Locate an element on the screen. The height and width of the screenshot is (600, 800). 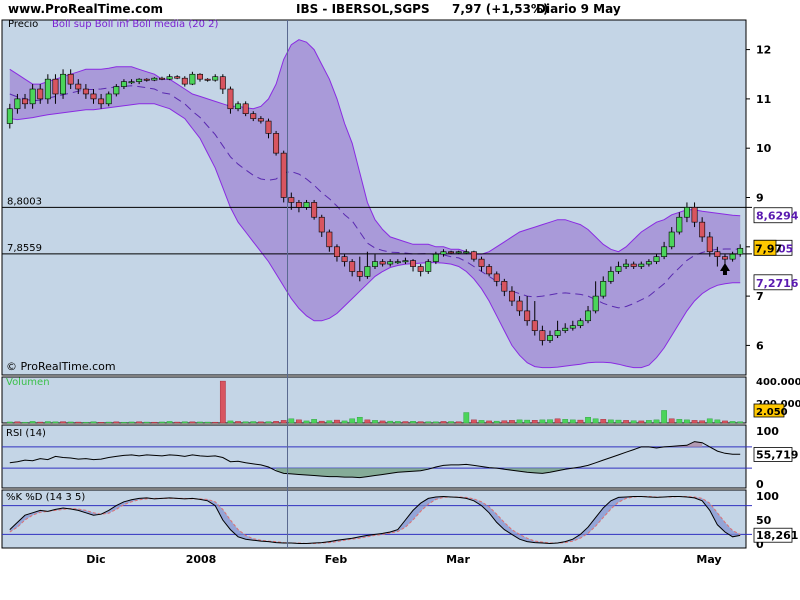
rsi-panel-title: RSI (14) is located at coordinates (26, 433).